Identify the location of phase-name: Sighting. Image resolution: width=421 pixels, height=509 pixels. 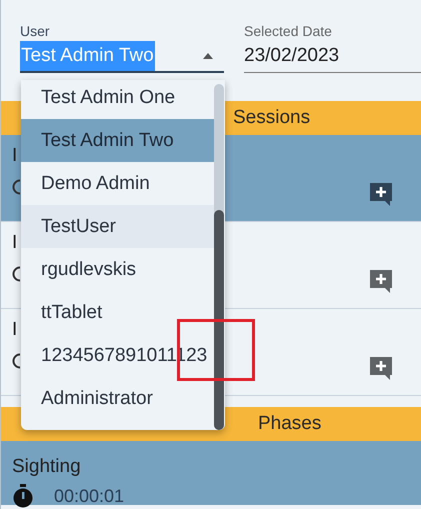
(46, 467).